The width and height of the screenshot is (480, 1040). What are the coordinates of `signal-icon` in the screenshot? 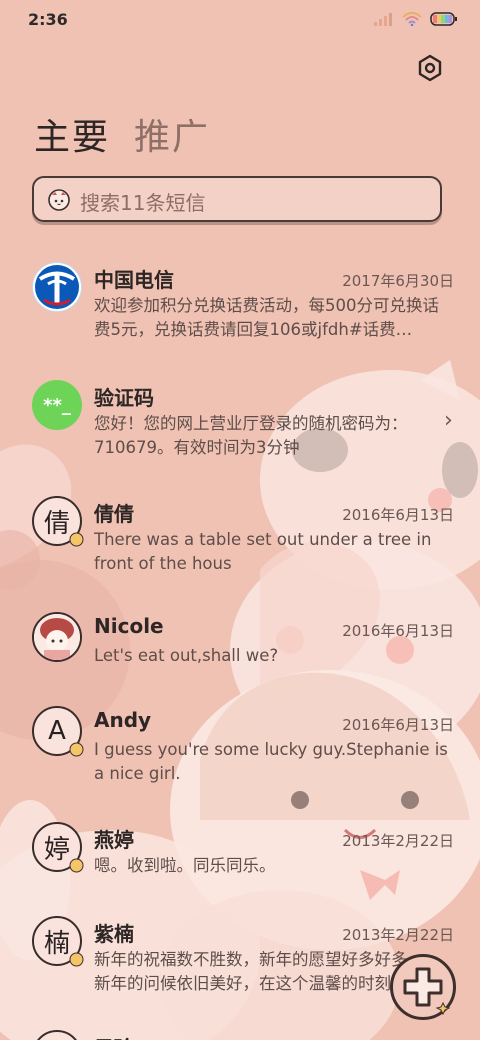 It's located at (383, 19).